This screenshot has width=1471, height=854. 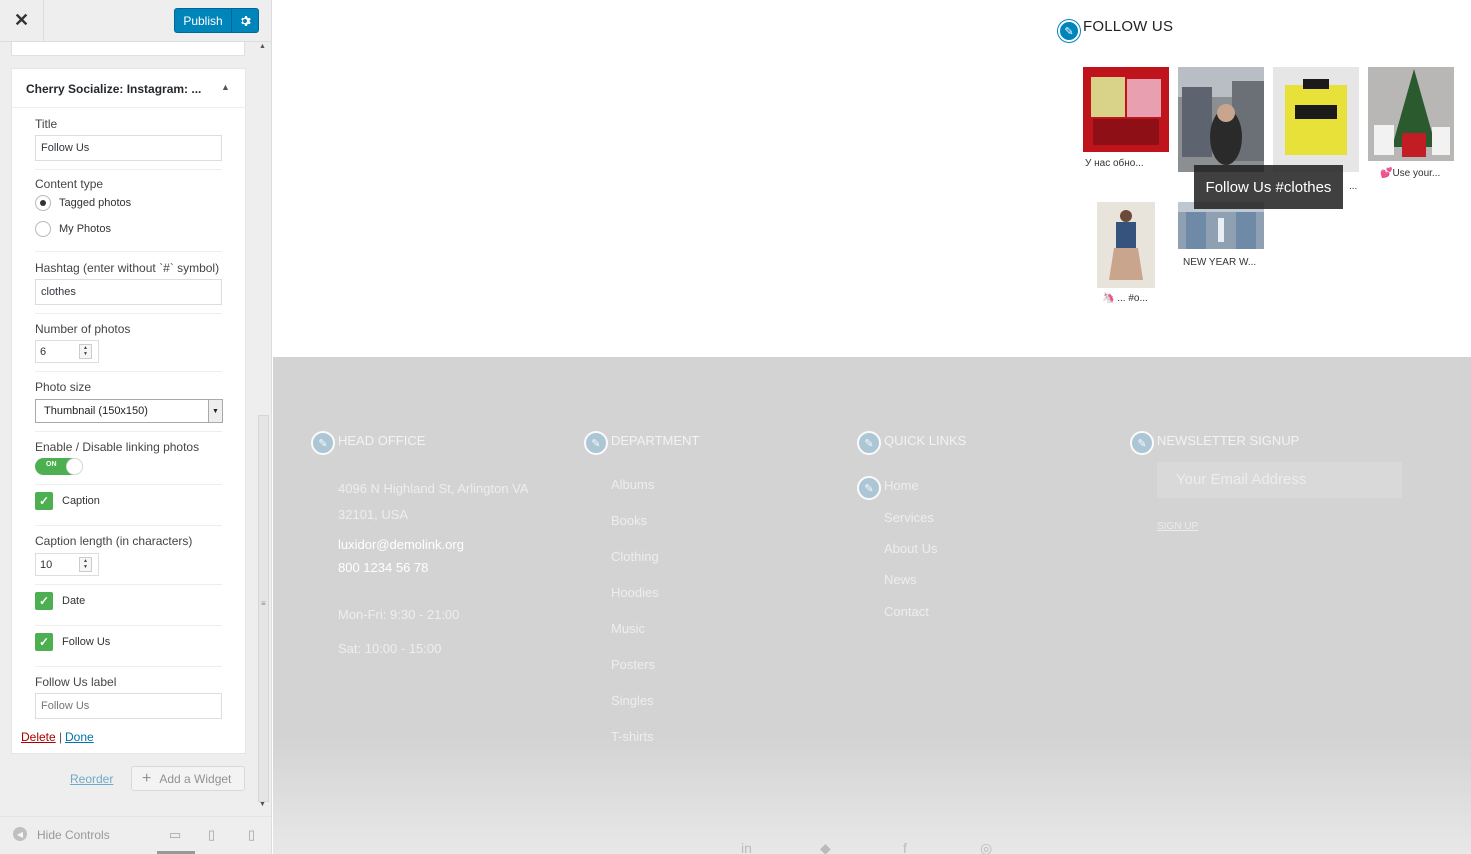 I want to click on sign-up-link: SIGN UP, so click(x=1177, y=526).